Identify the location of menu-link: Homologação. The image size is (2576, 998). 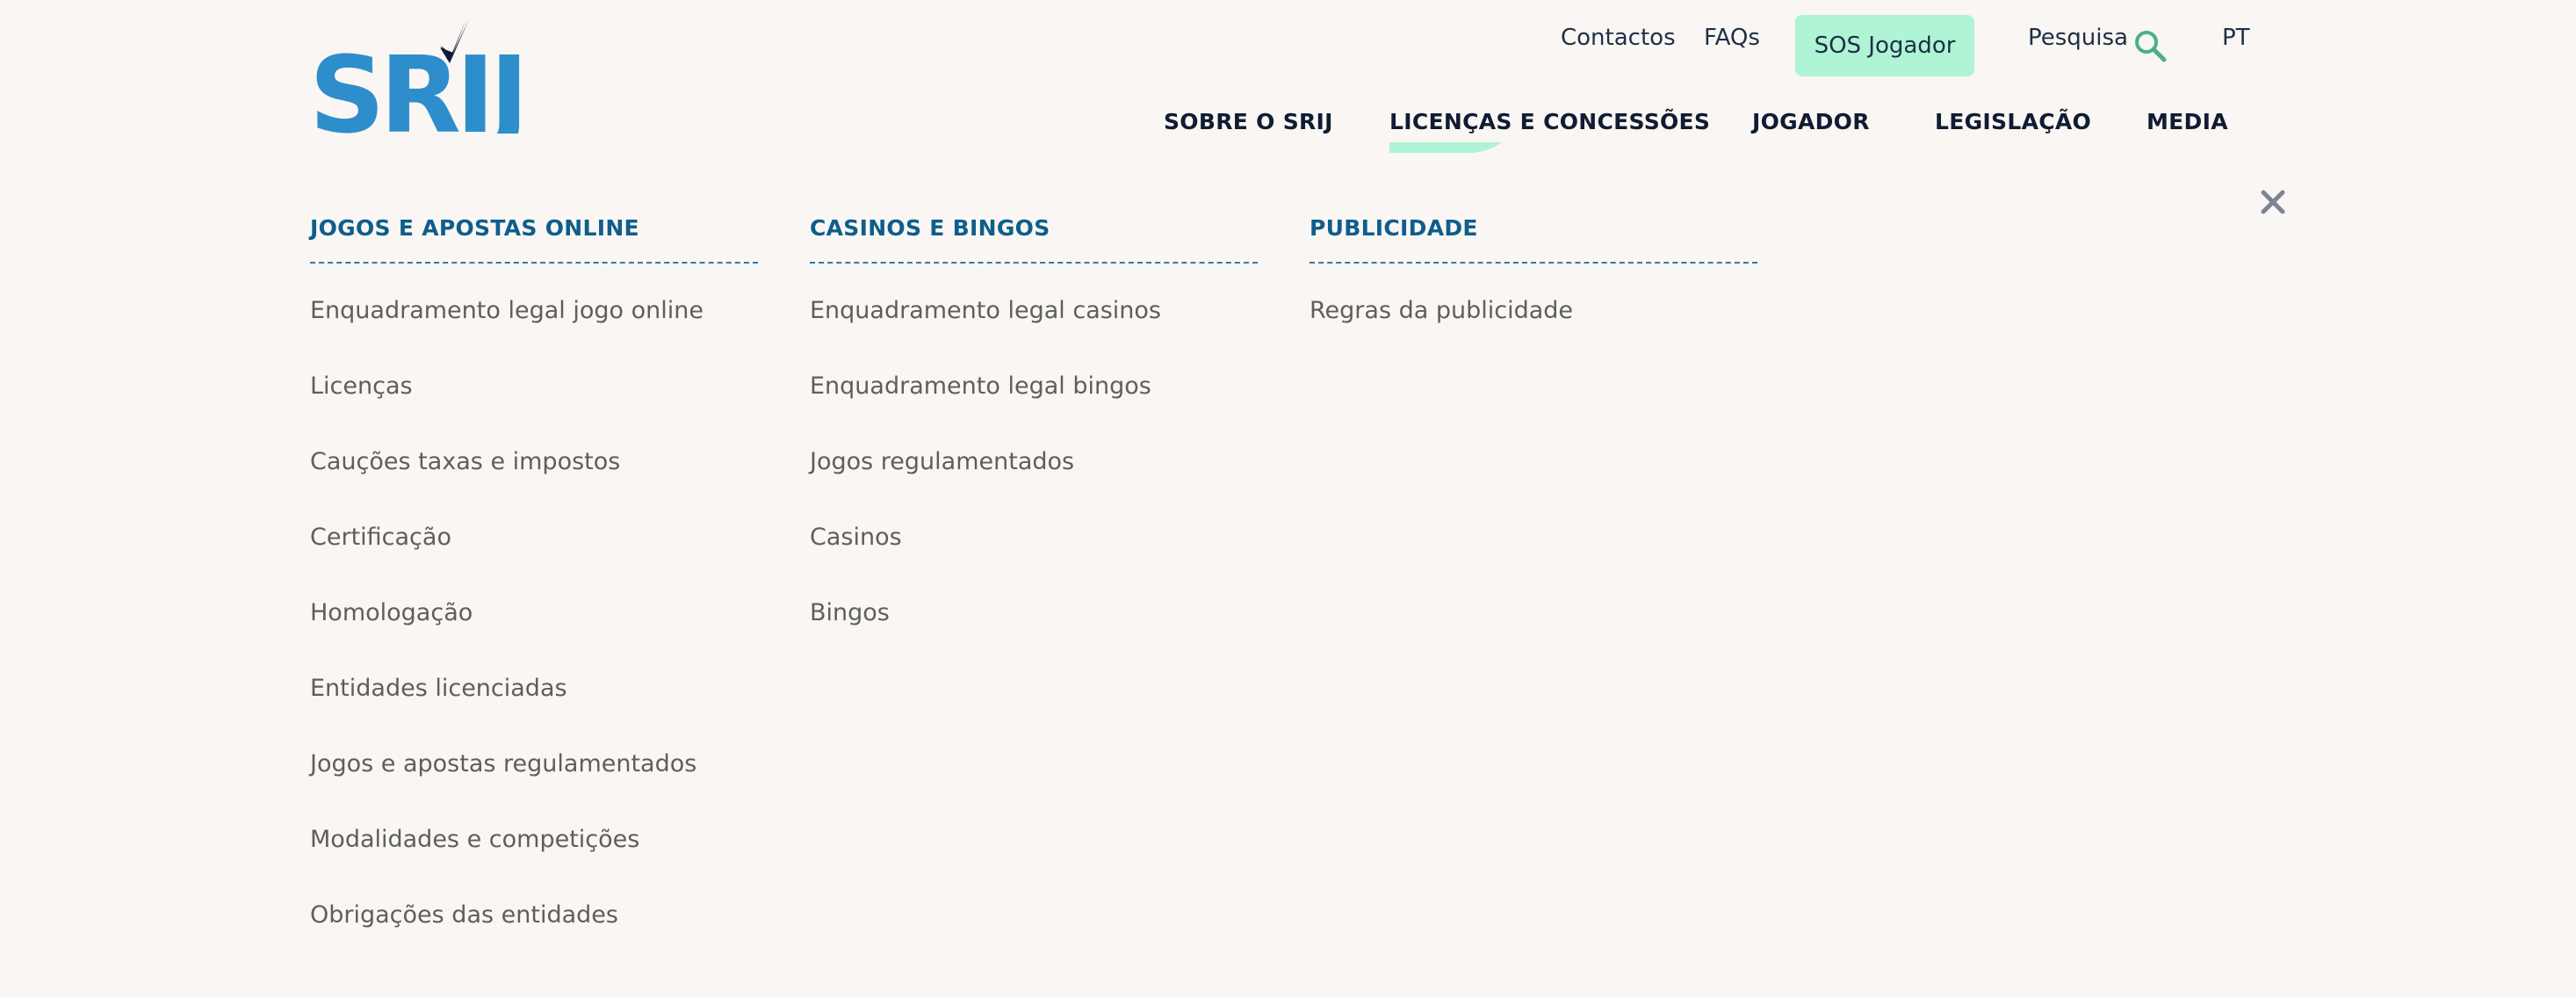
(534, 637).